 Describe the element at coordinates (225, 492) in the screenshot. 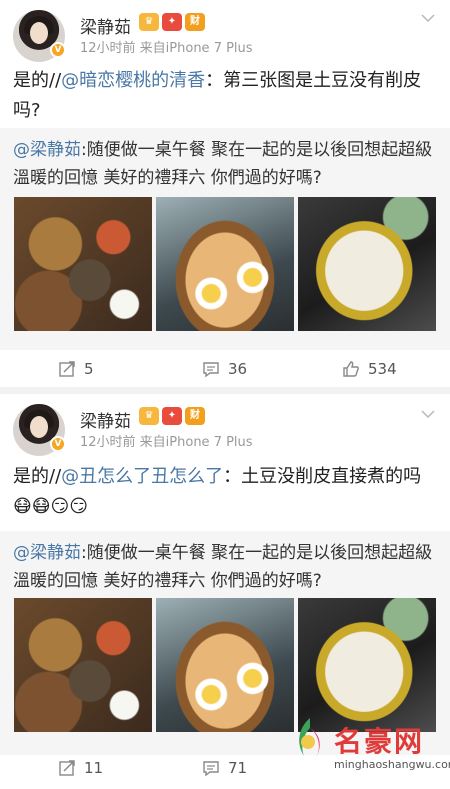

I see `post-text: 是的//@丑怎么了丑怎么了：土豆没削皮直接煮的吗😷😷😏😏` at that location.